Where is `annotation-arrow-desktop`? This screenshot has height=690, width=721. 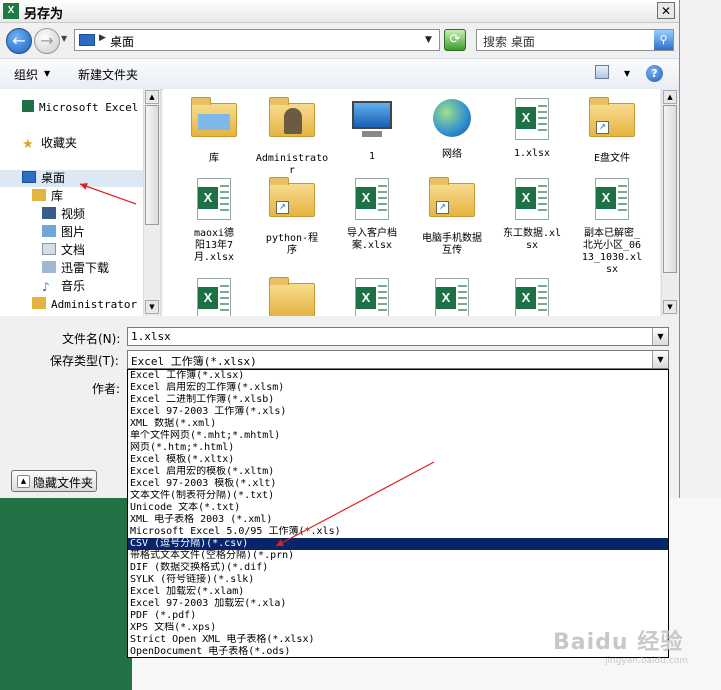 annotation-arrow-desktop is located at coordinates (108, 194).